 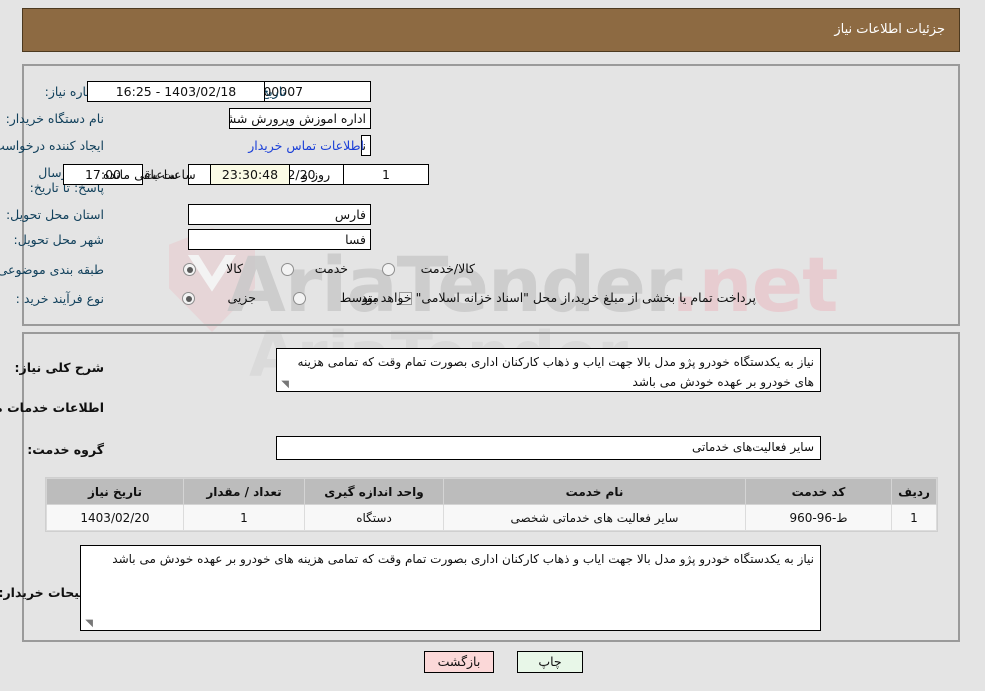 I want to click on radio-subject-kala-khedmat, so click(x=389, y=269).